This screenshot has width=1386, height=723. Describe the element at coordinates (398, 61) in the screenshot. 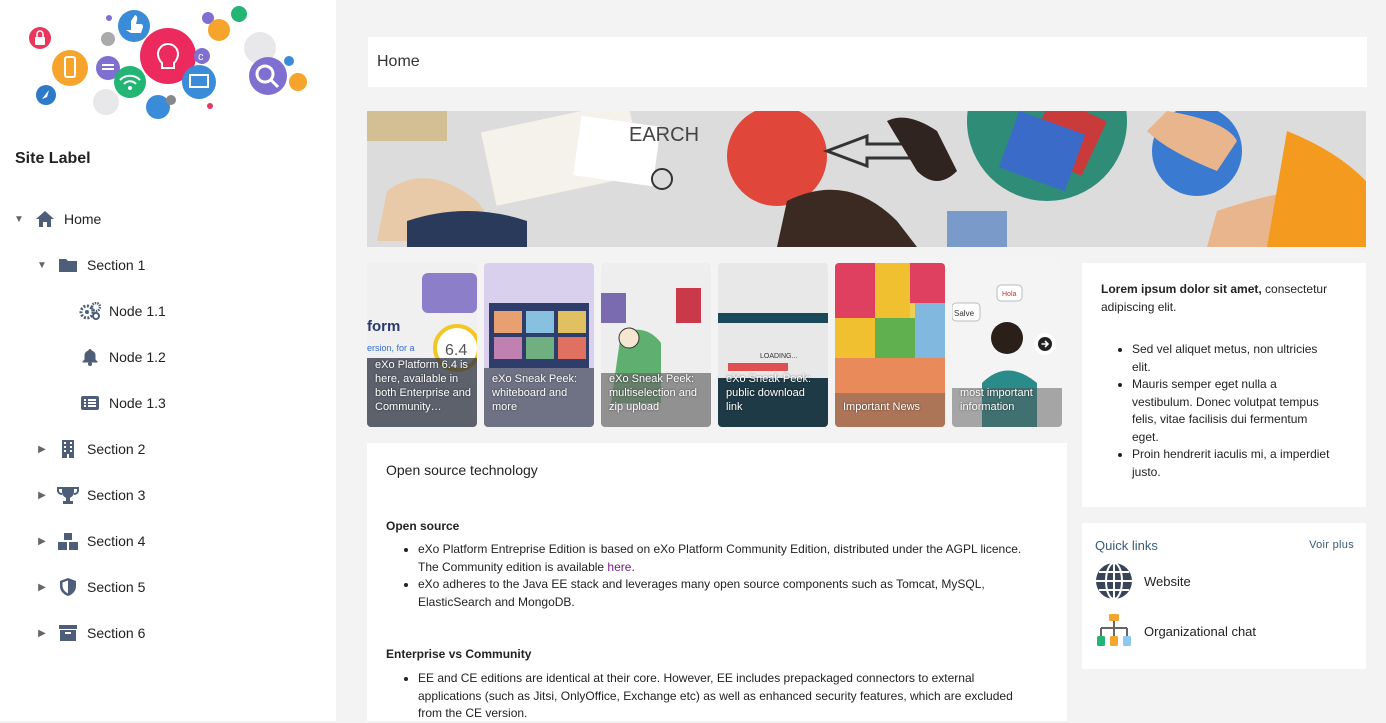

I see `page-title: Home` at that location.